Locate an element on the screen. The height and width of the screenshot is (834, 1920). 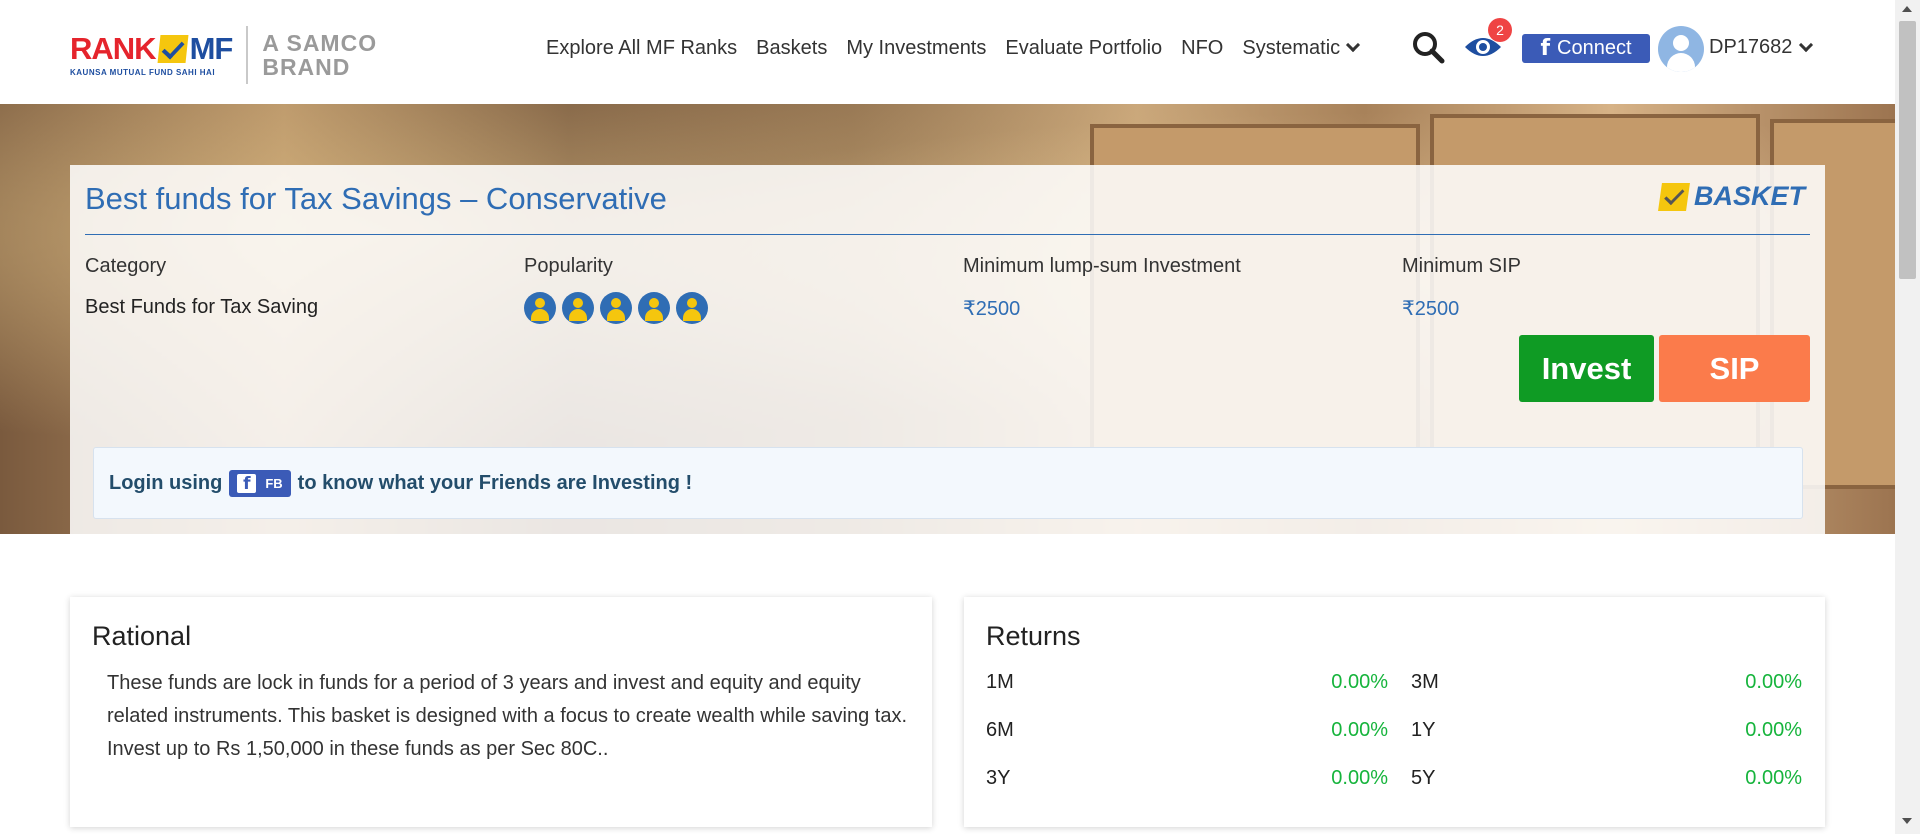
rational-title: Rational is located at coordinates (142, 636).